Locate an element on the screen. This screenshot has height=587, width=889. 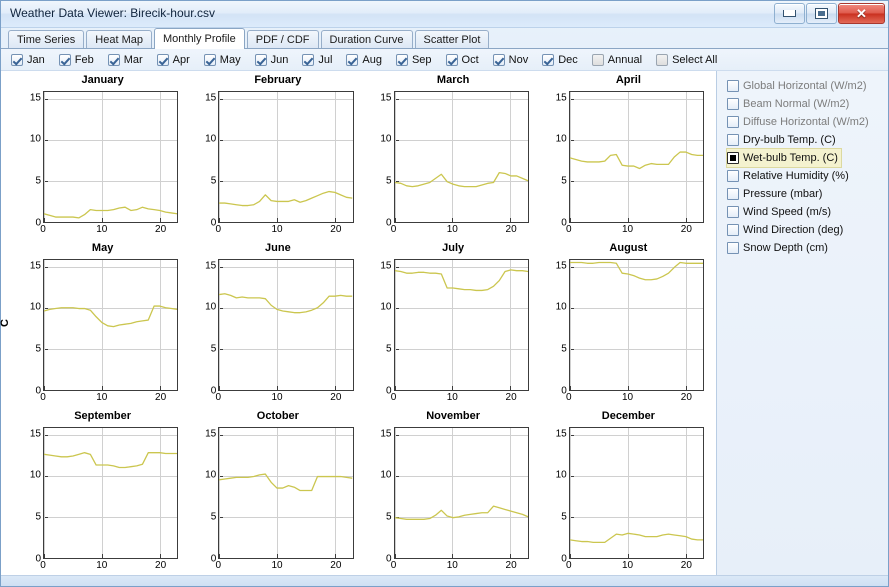
tab-scatter-plot: Scatter Plot is located at coordinates (452, 39).